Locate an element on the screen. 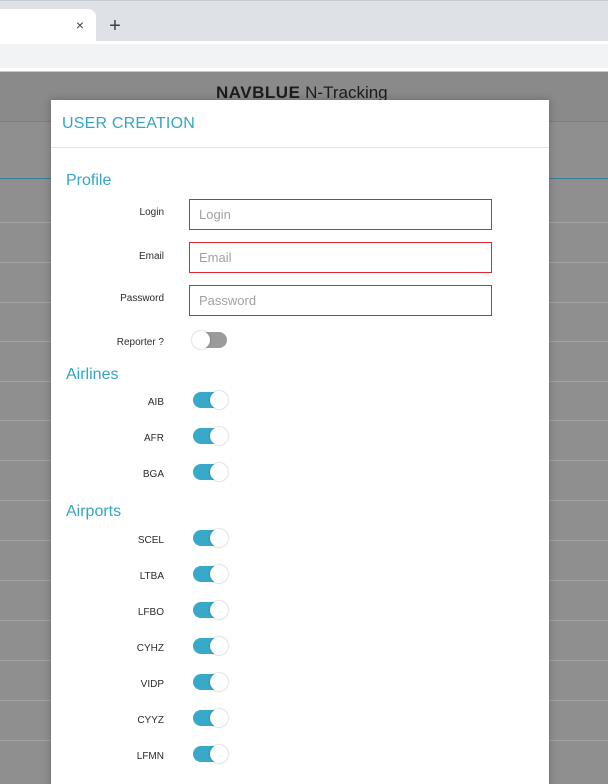 The image size is (608, 784). login-label: Login is located at coordinates (151, 212).